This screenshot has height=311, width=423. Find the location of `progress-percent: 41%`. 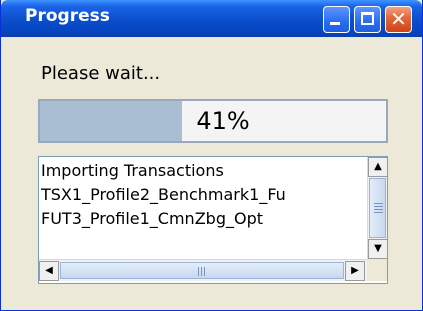

progress-percent: 41% is located at coordinates (223, 121).